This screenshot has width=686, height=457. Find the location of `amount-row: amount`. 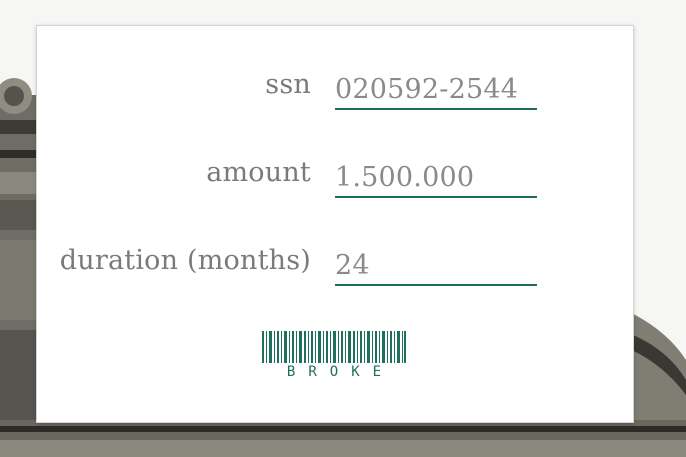

amount-row: amount is located at coordinates (336, 176).